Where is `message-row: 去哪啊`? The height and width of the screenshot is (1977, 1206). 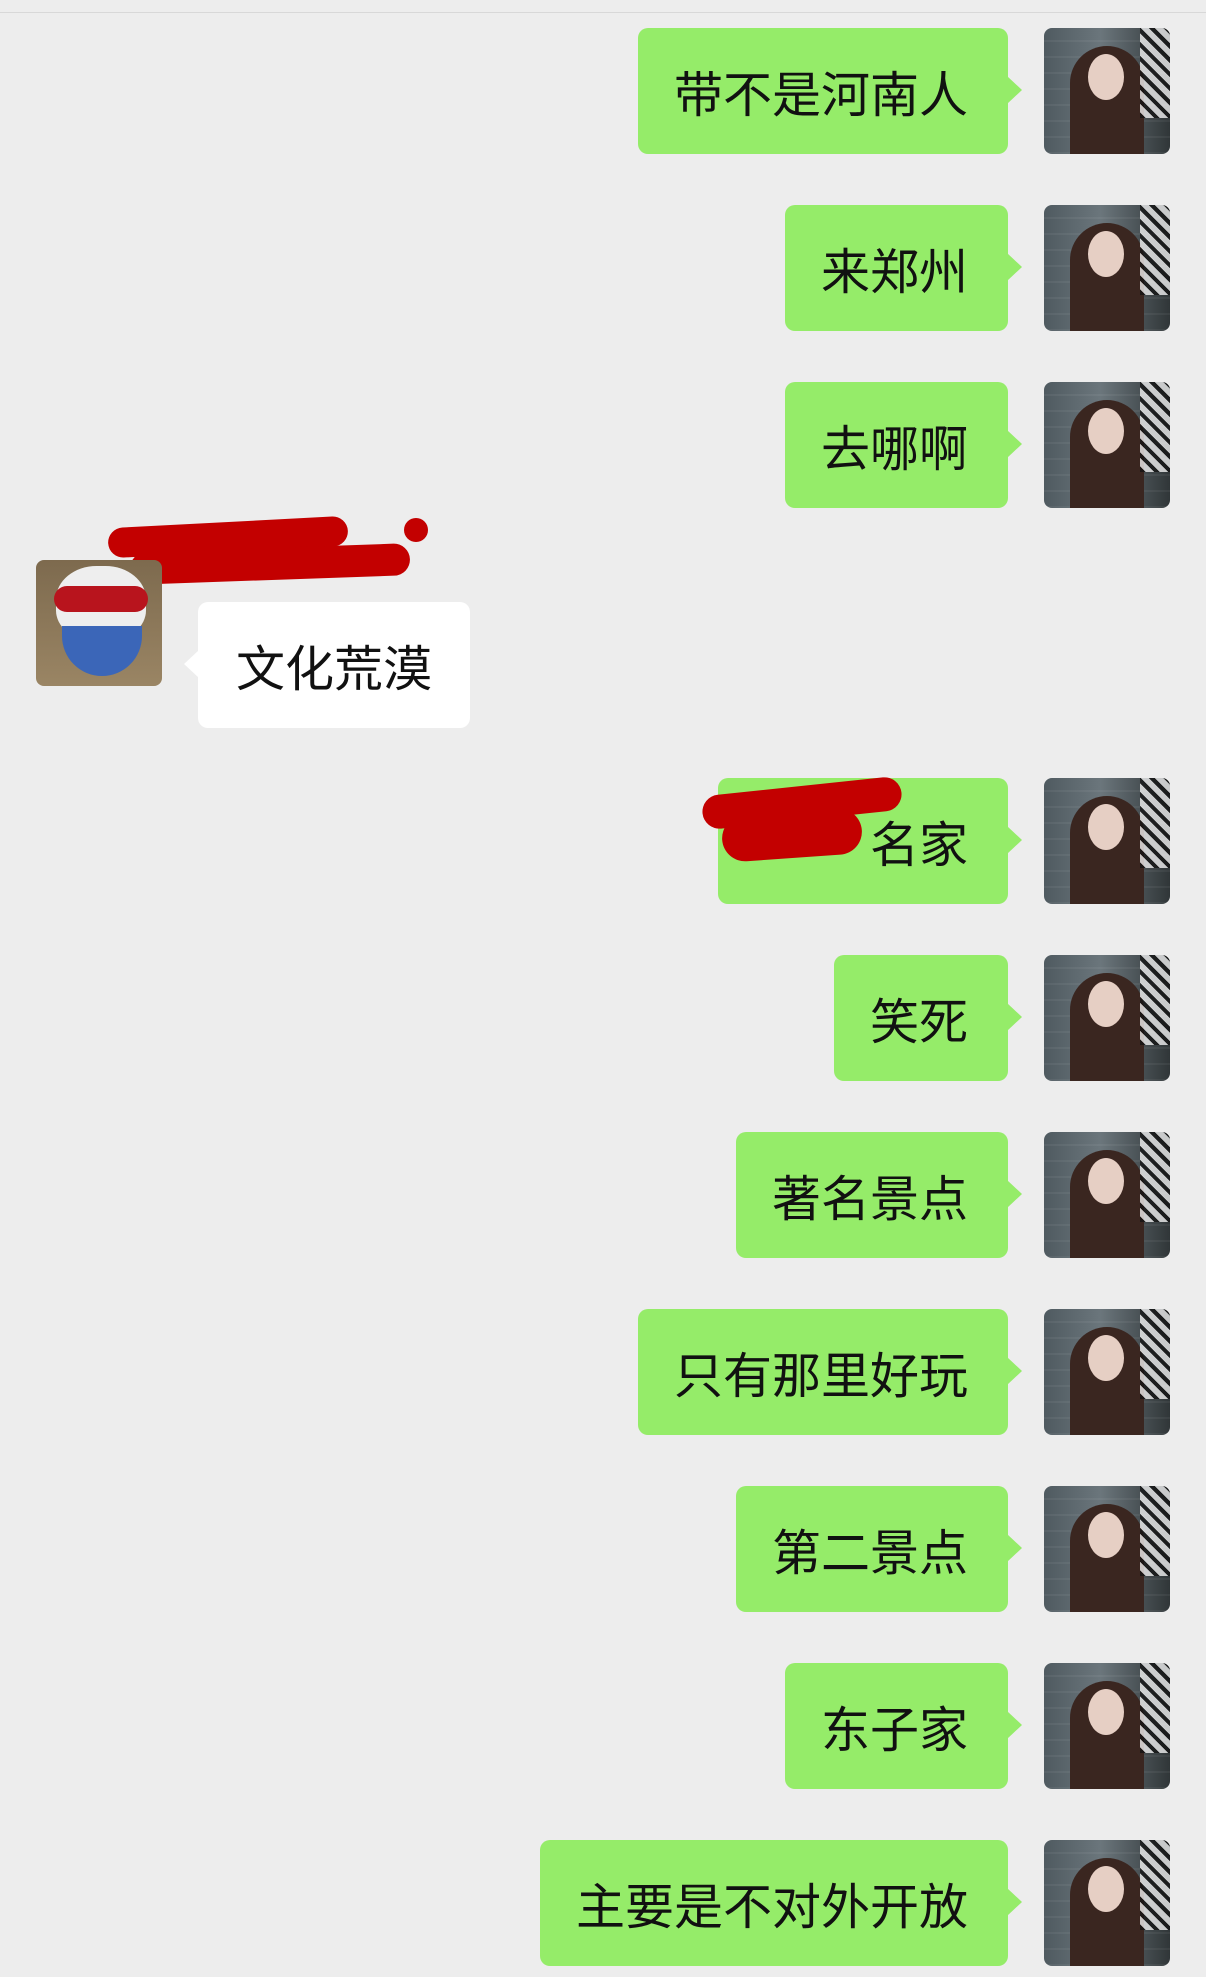
message-row: 去哪啊 is located at coordinates (603, 445).